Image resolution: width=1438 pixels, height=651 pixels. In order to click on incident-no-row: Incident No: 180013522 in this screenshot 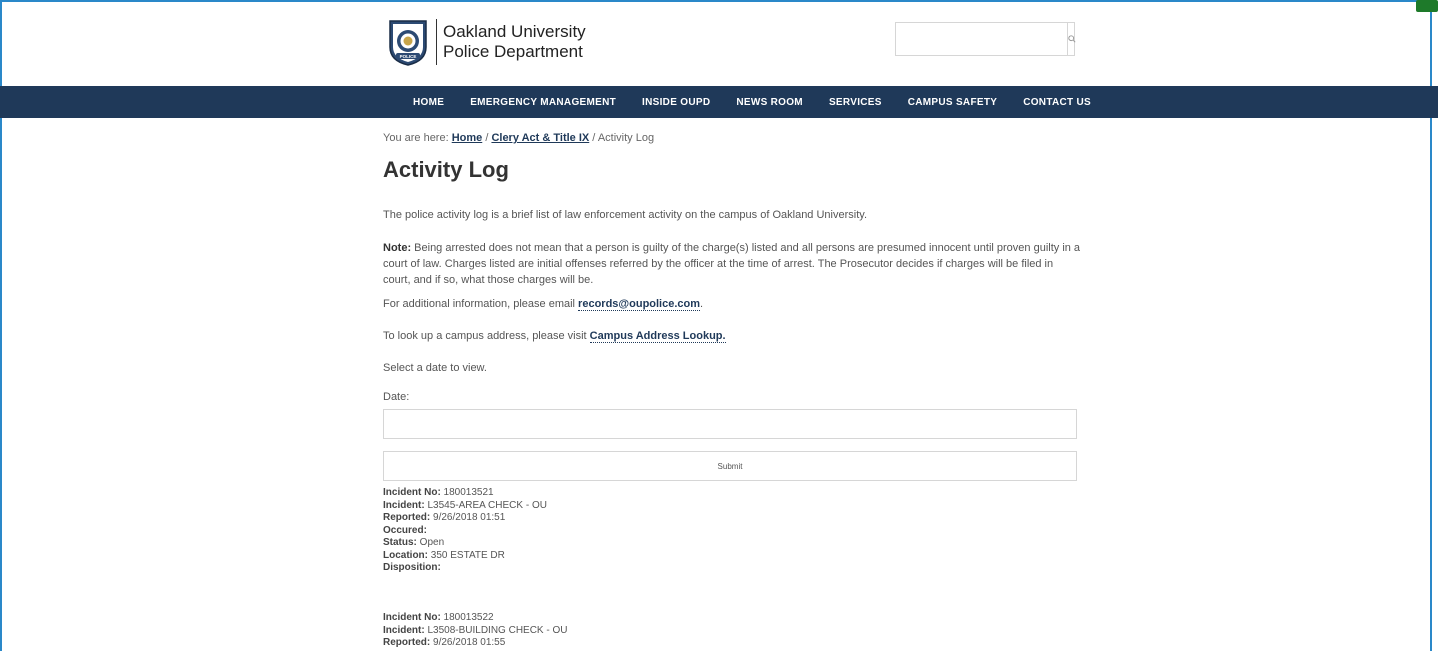, I will do `click(475, 618)`.